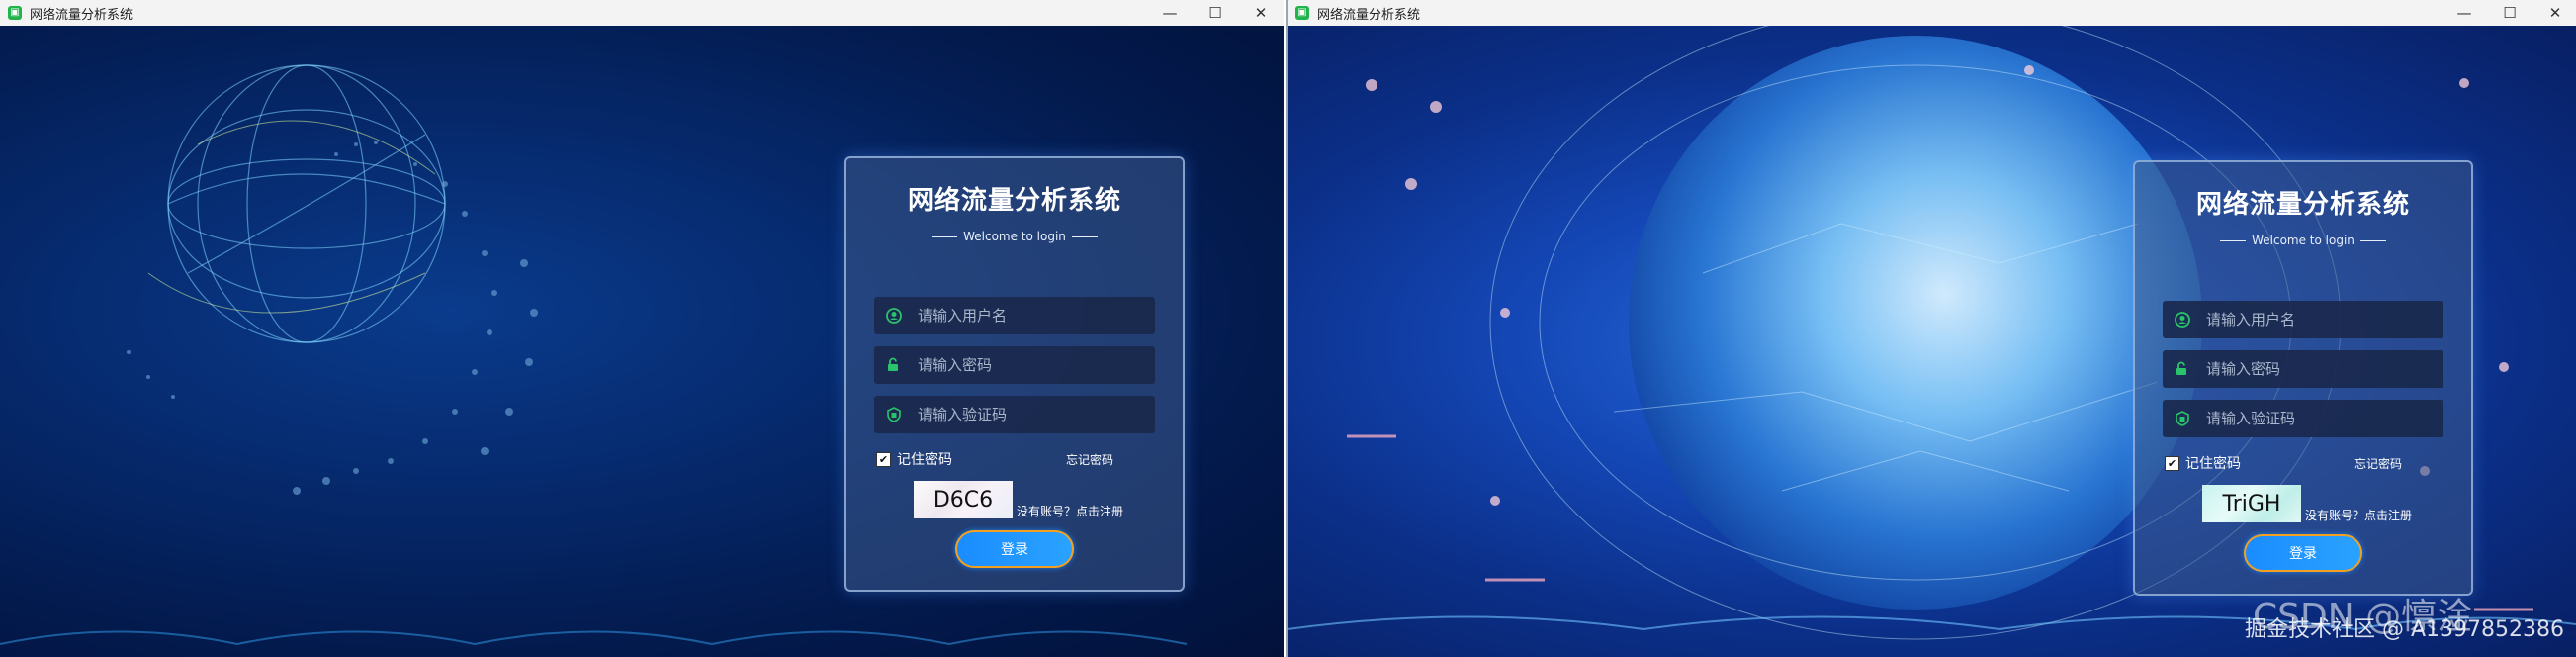 This screenshot has height=657, width=2576. What do you see at coordinates (2404, 615) in the screenshot?
I see `watermark: CSDN @懔淦 掘金技术社区 @ A1397852386` at bounding box center [2404, 615].